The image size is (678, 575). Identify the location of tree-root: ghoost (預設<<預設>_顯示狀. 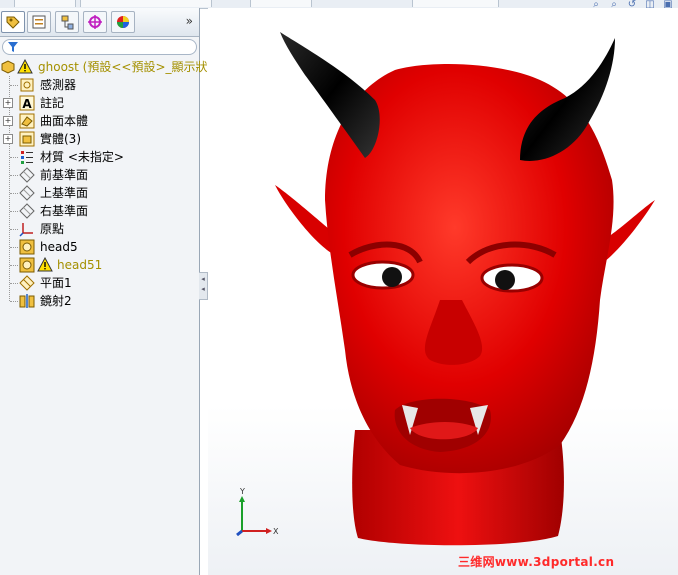
(104, 67).